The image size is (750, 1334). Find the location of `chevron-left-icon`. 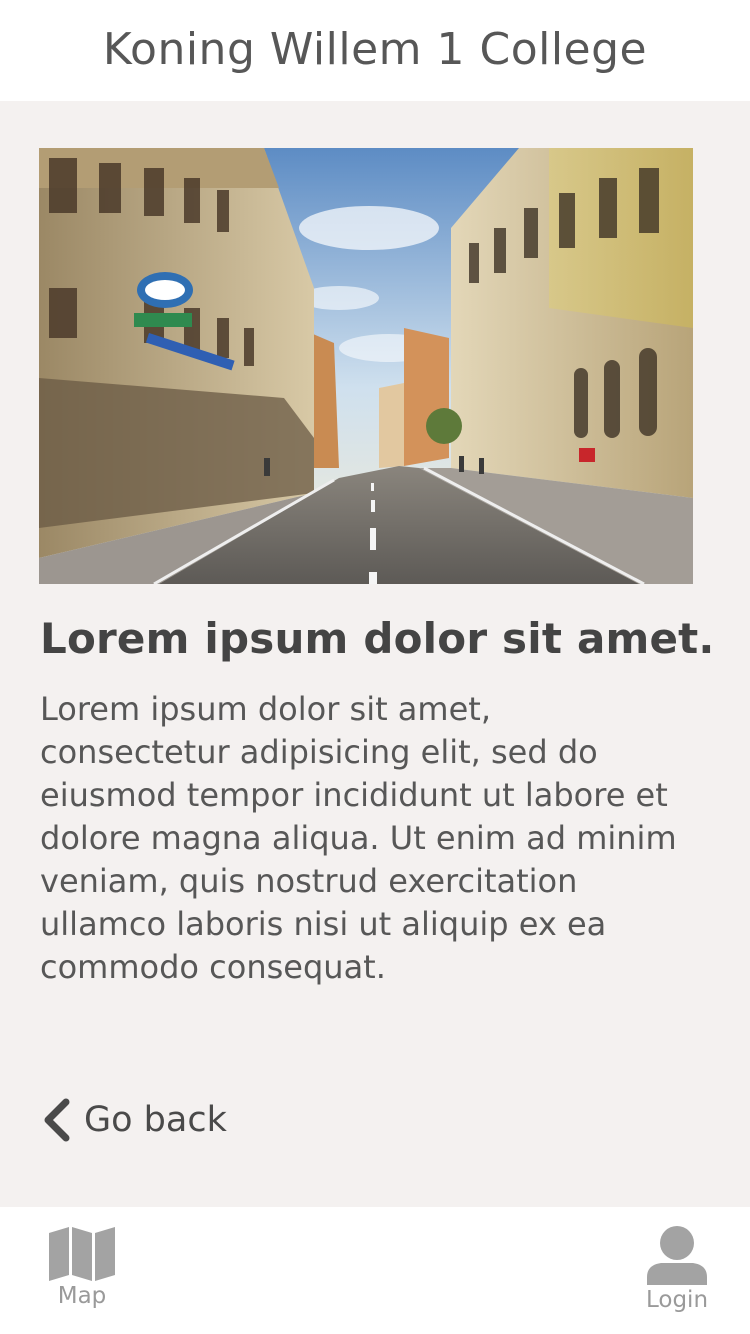

chevron-left-icon is located at coordinates (57, 1120).